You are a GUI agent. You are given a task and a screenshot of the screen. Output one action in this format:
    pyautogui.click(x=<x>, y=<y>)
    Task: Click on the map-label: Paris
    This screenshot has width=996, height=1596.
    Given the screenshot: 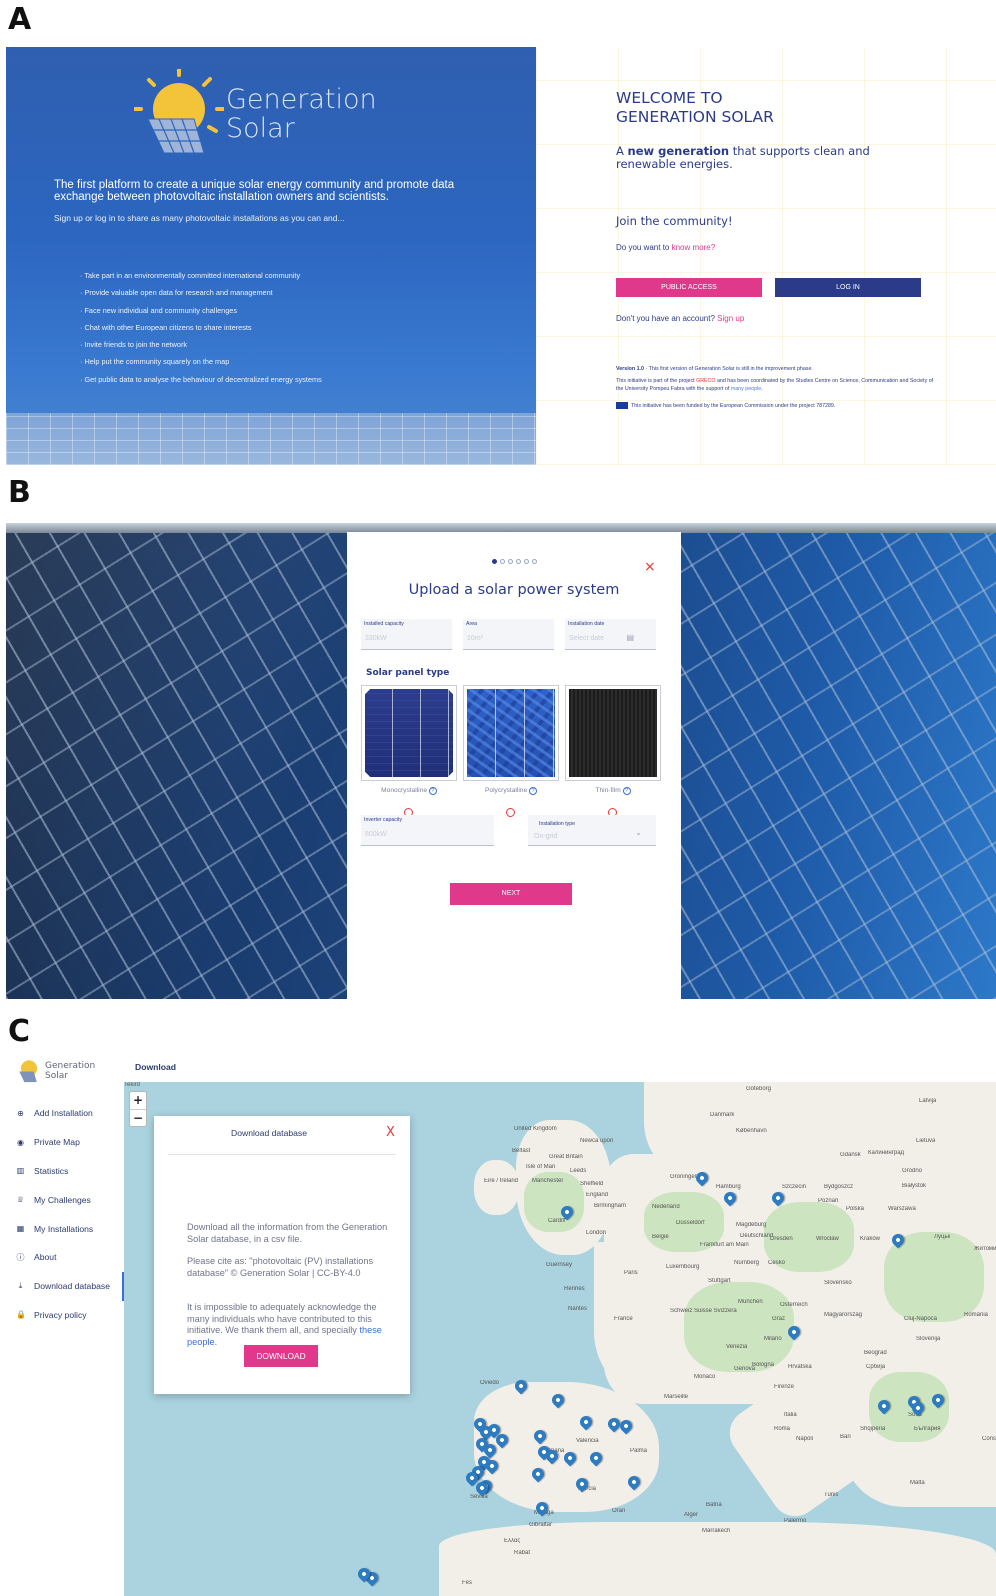 What is the action you would take?
    pyautogui.click(x=631, y=1273)
    